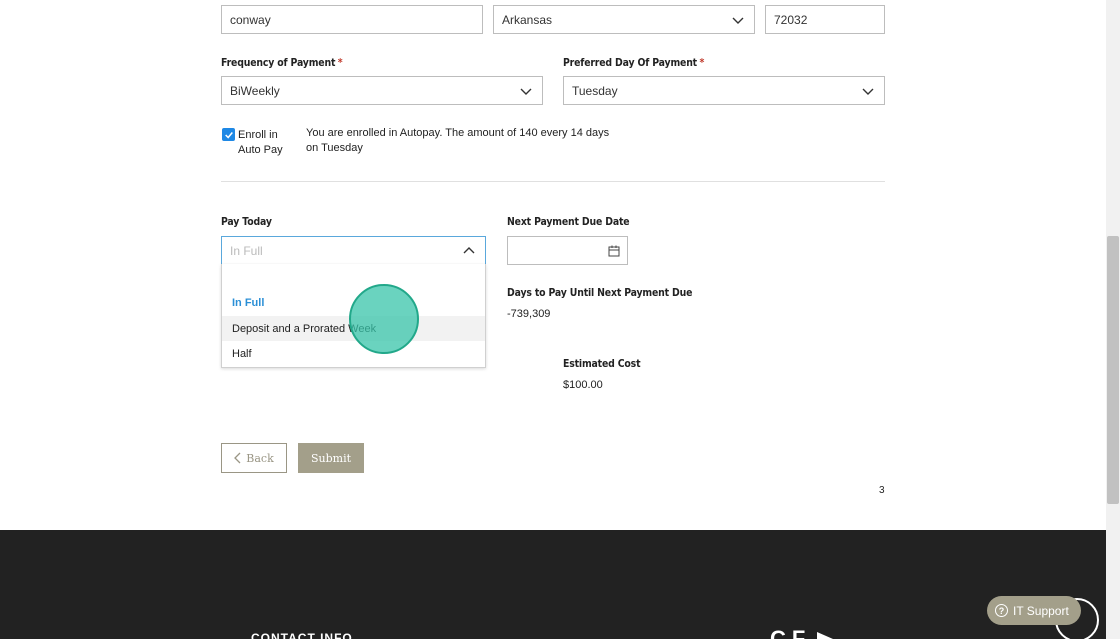 The image size is (1120, 639). I want to click on estimated-cost-label: Estimated Cost, so click(602, 363).